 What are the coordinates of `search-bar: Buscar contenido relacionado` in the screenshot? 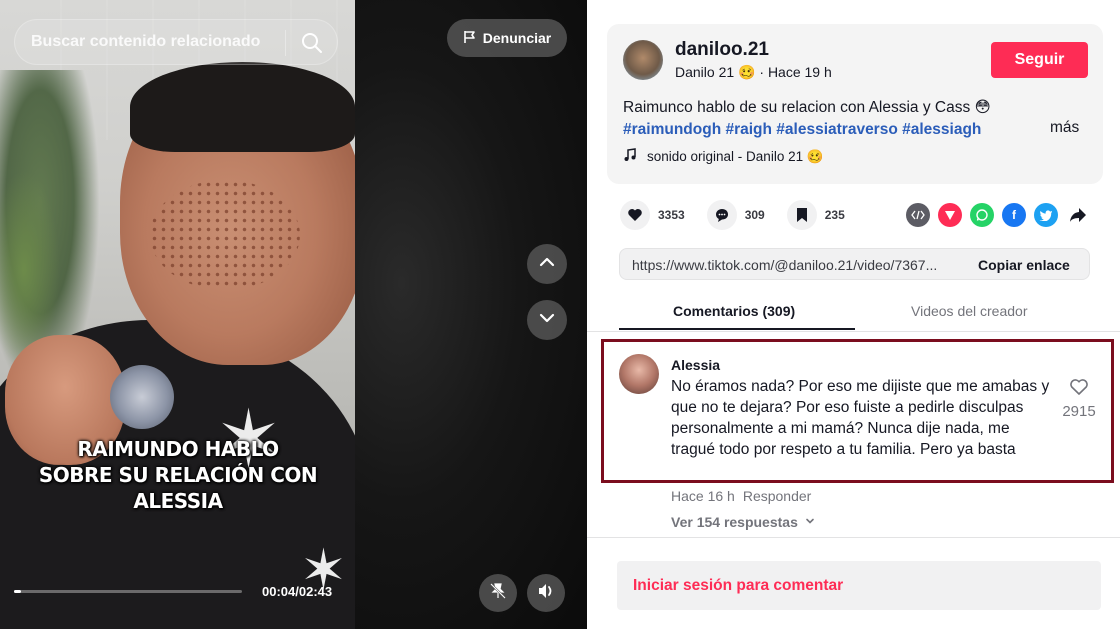 It's located at (176, 42).